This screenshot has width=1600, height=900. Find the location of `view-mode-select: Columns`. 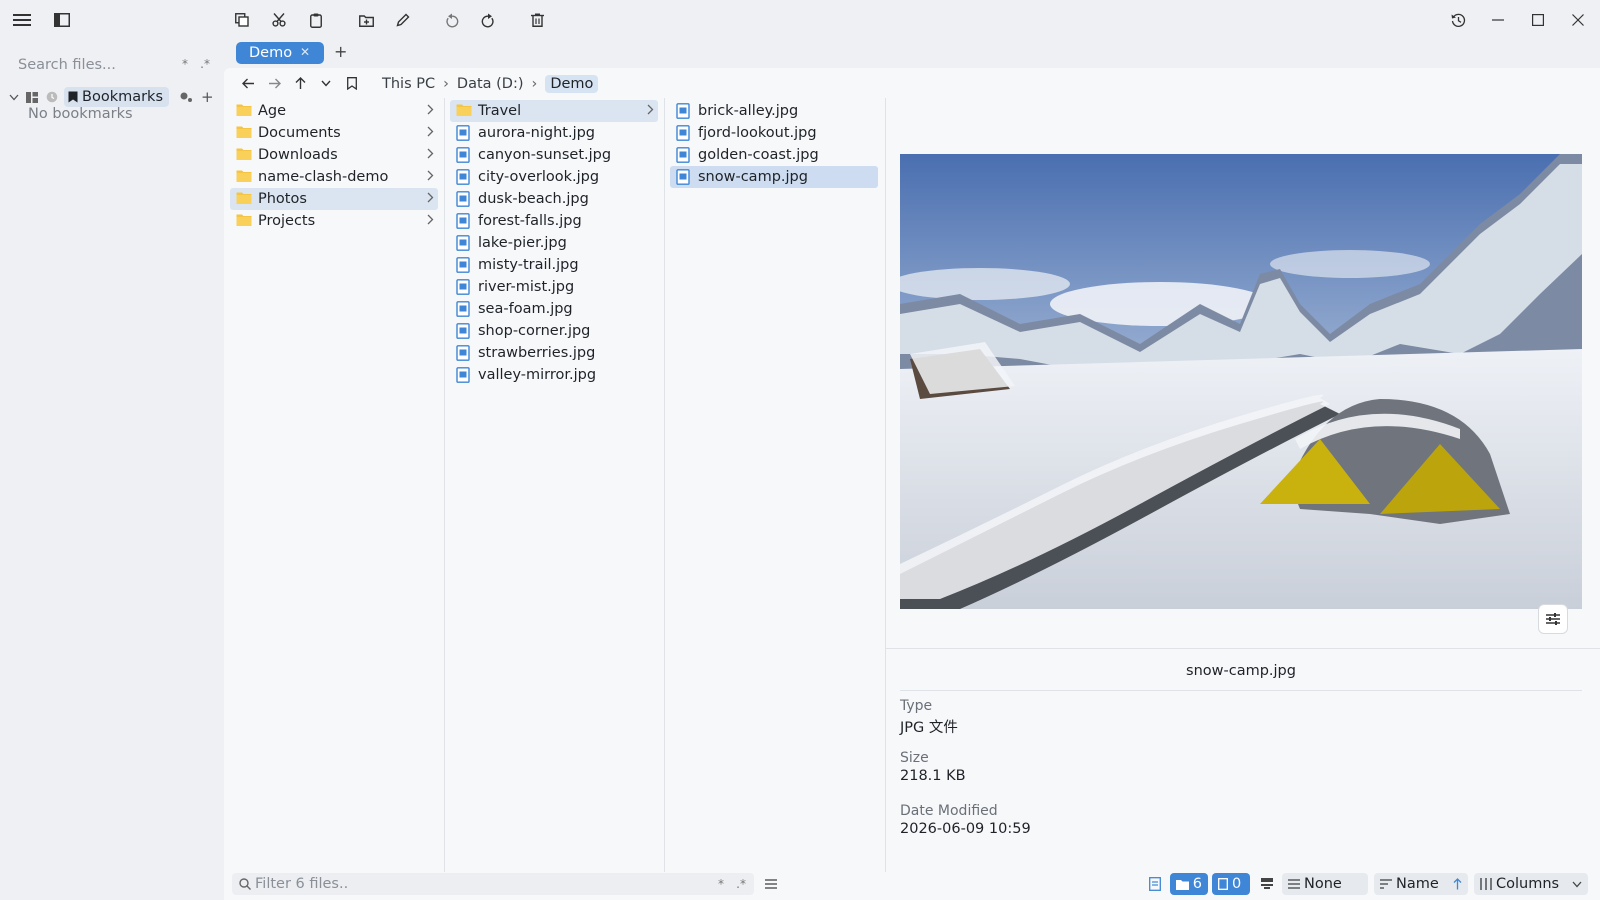

view-mode-select: Columns is located at coordinates (1531, 884).